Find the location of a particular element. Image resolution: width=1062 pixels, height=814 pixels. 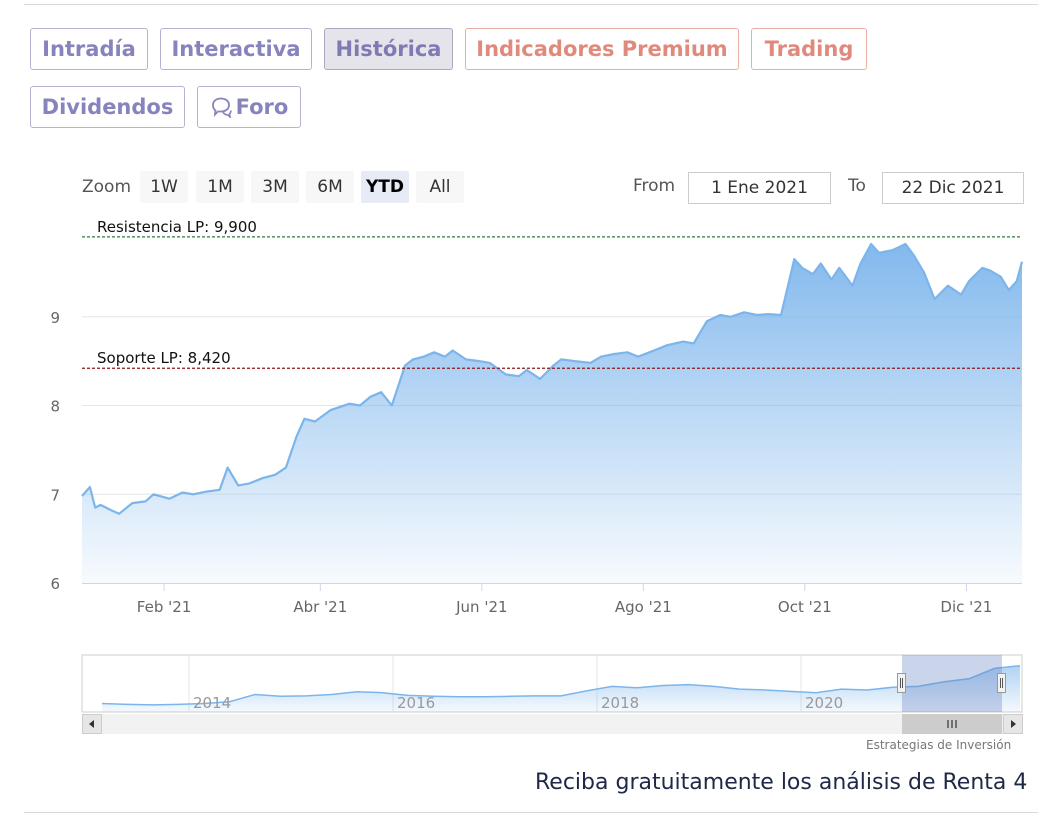

x-tick-label: Dic '21 is located at coordinates (966, 607).